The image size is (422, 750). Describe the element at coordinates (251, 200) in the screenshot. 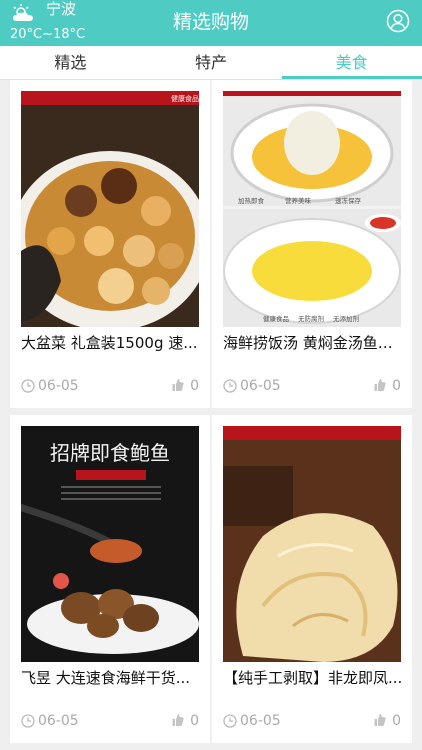

I see `svg-text: 加热即食` at that location.